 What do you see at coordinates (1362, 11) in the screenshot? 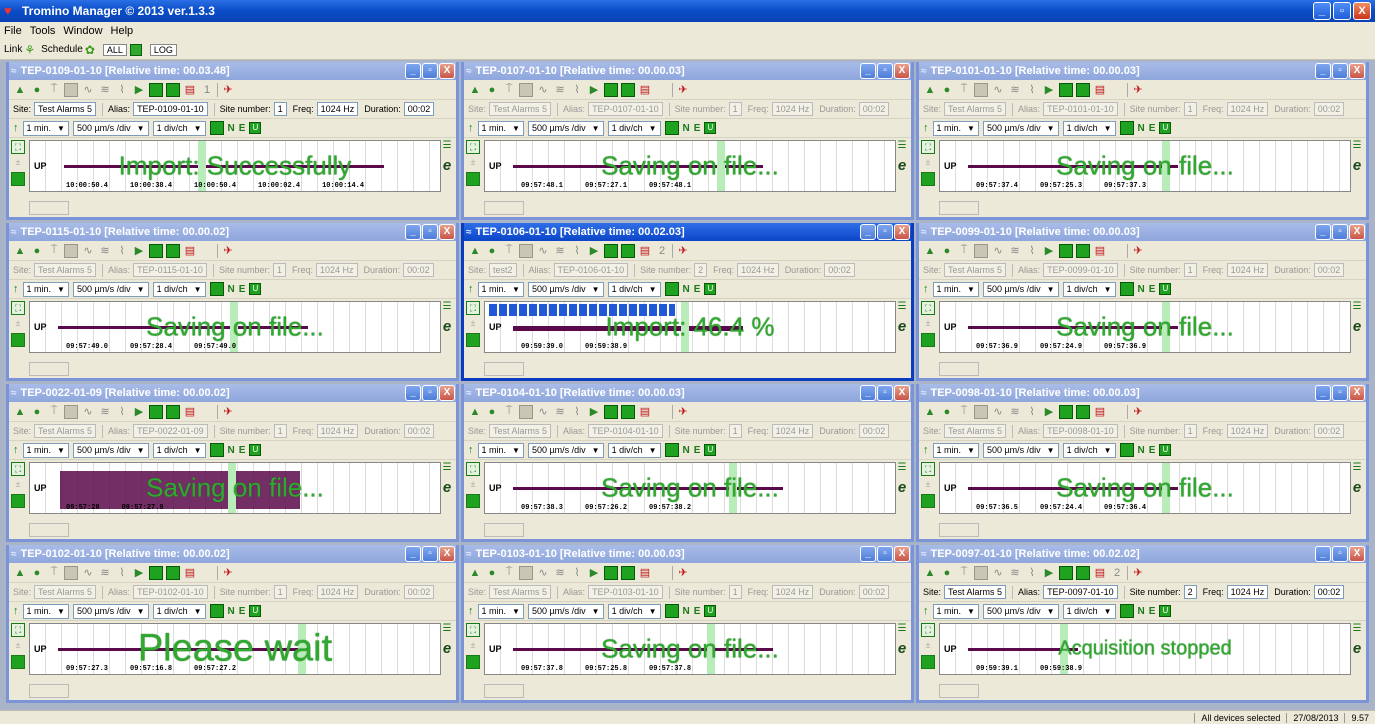
I see `close-button: X` at bounding box center [1362, 11].